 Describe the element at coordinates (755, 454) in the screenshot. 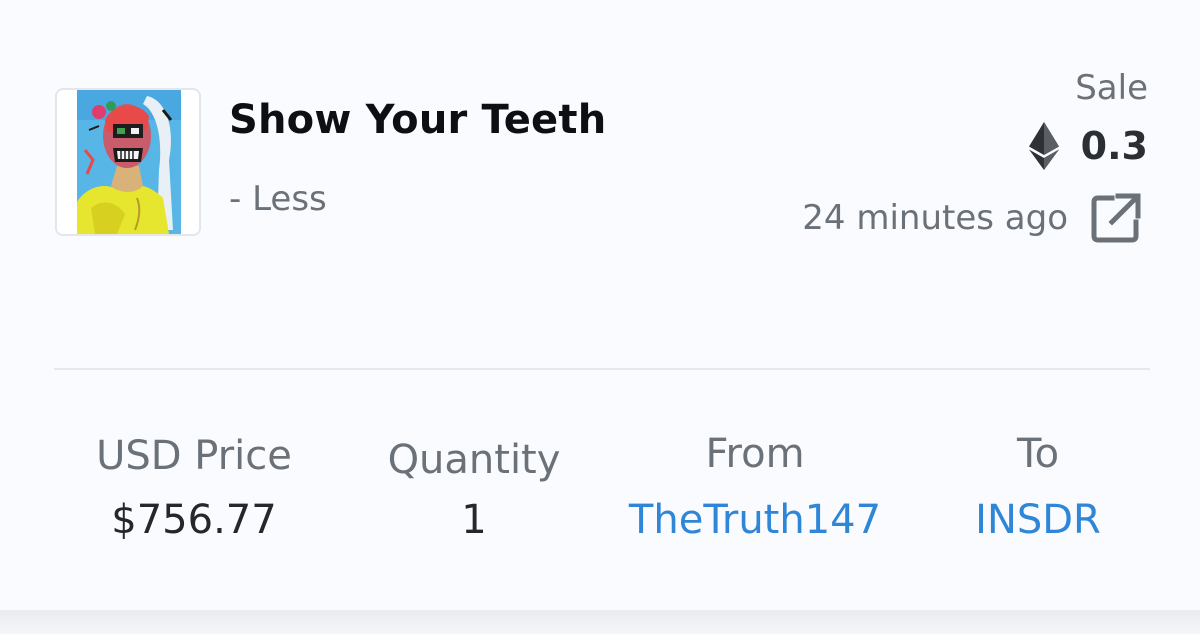

I see `from-label: From` at that location.